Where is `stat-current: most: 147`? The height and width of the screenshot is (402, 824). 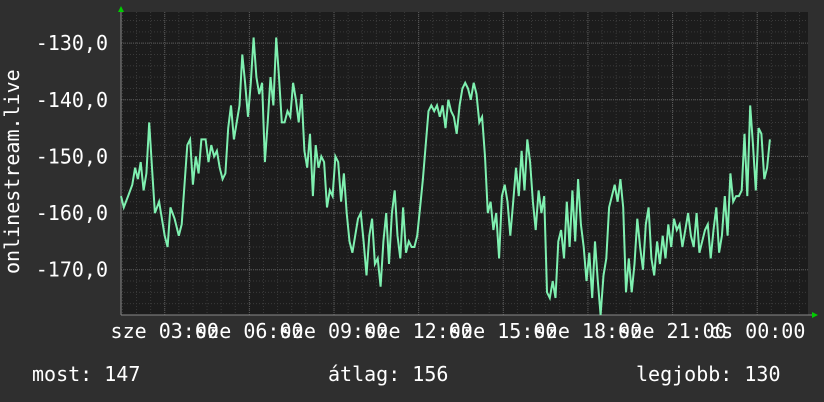 stat-current: most: 147 is located at coordinates (86, 374).